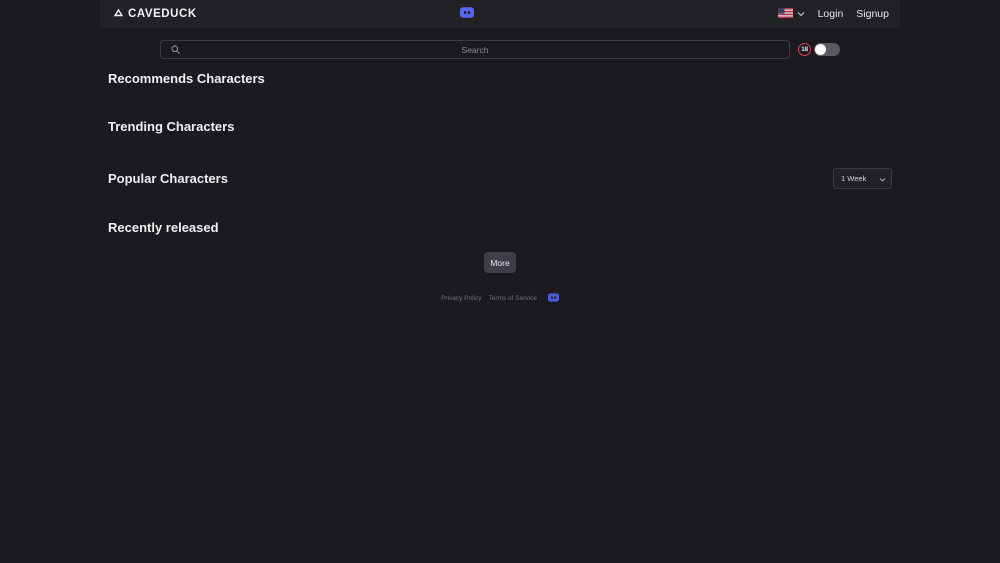 The height and width of the screenshot is (563, 1000). I want to click on toggle-knob, so click(820, 49).